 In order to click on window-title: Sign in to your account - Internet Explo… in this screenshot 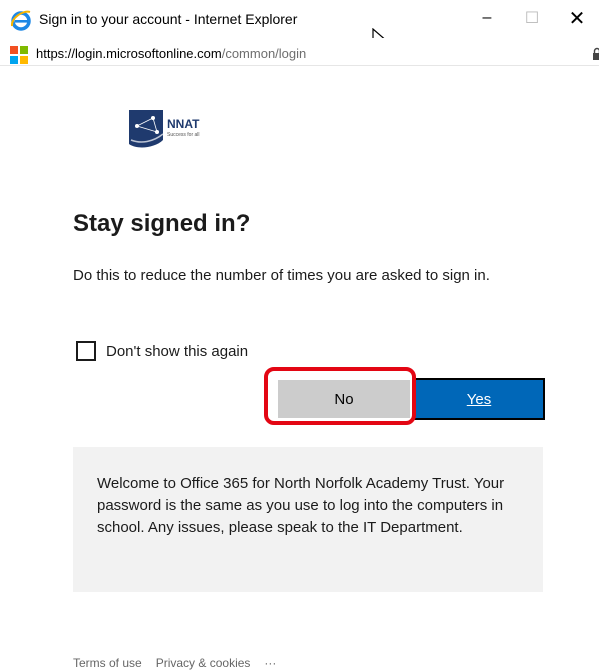, I will do `click(168, 19)`.